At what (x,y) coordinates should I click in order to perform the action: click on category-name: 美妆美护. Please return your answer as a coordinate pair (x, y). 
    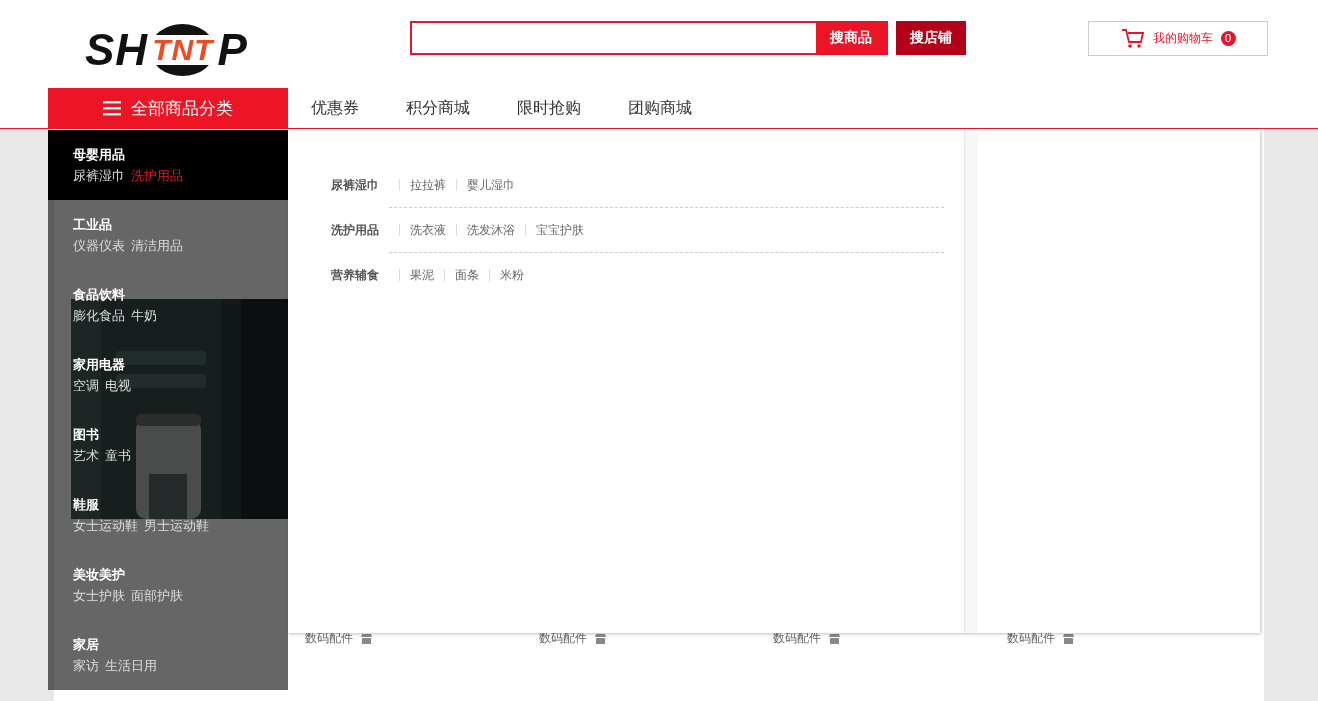
    Looking at the image, I should click on (99, 575).